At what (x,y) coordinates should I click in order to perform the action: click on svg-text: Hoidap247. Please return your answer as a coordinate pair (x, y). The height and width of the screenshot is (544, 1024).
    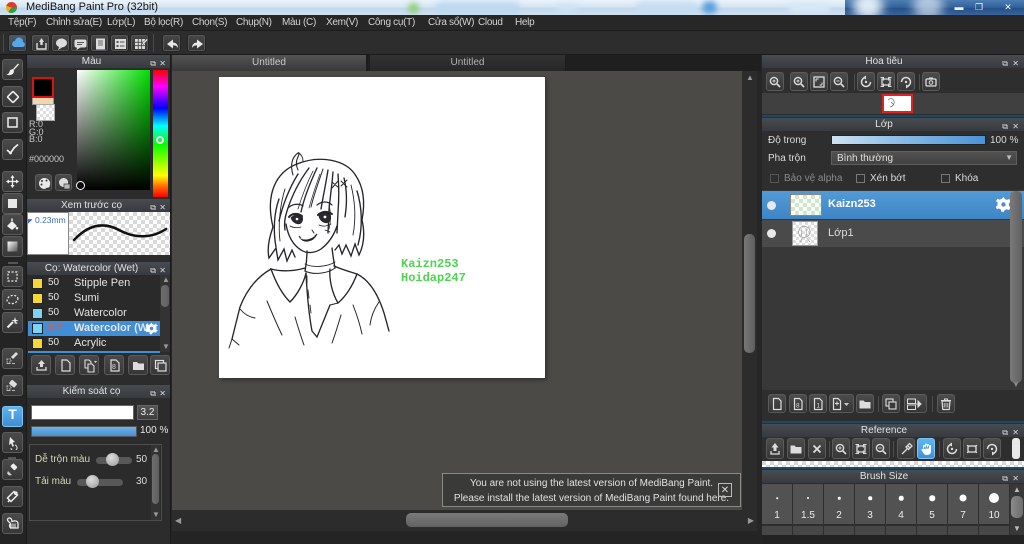
    Looking at the image, I should click on (433, 278).